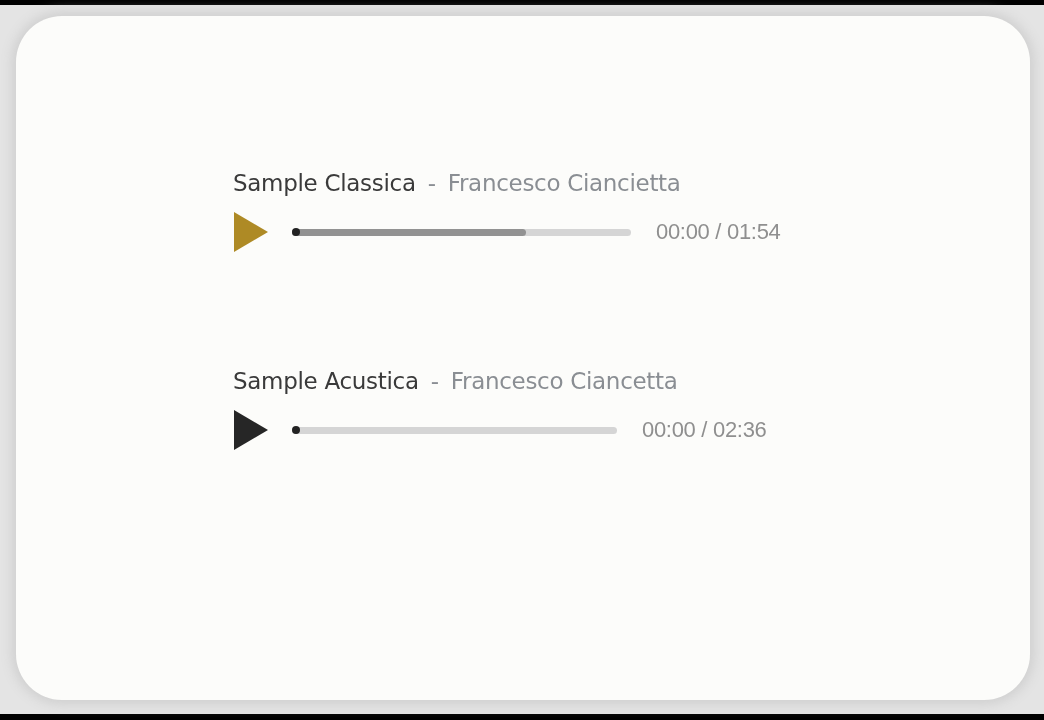  Describe the element at coordinates (564, 183) in the screenshot. I see `artist-name: Francesco Ciancietta` at that location.